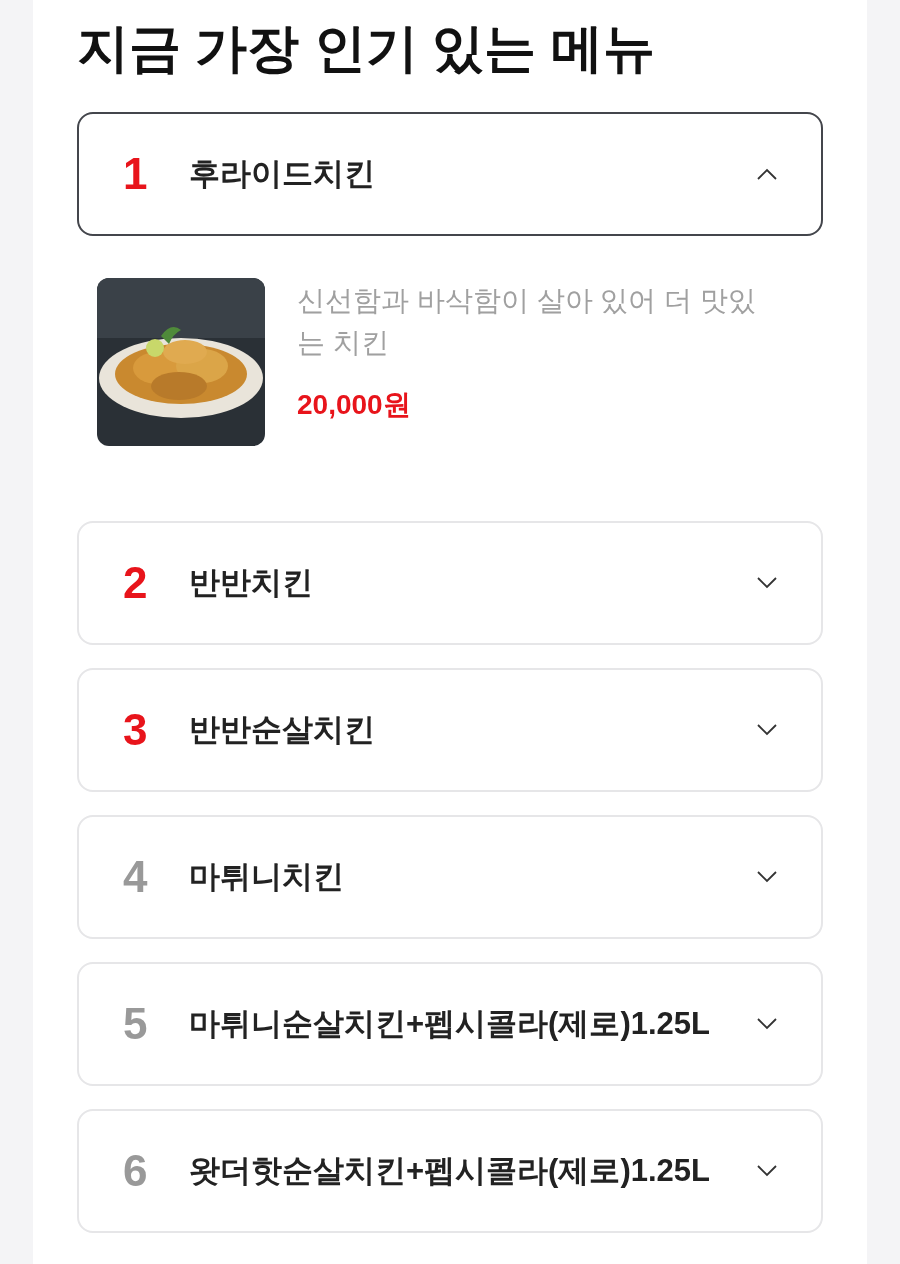 The image size is (900, 1264). What do you see at coordinates (136, 1171) in the screenshot?
I see `rank-number: 6` at bounding box center [136, 1171].